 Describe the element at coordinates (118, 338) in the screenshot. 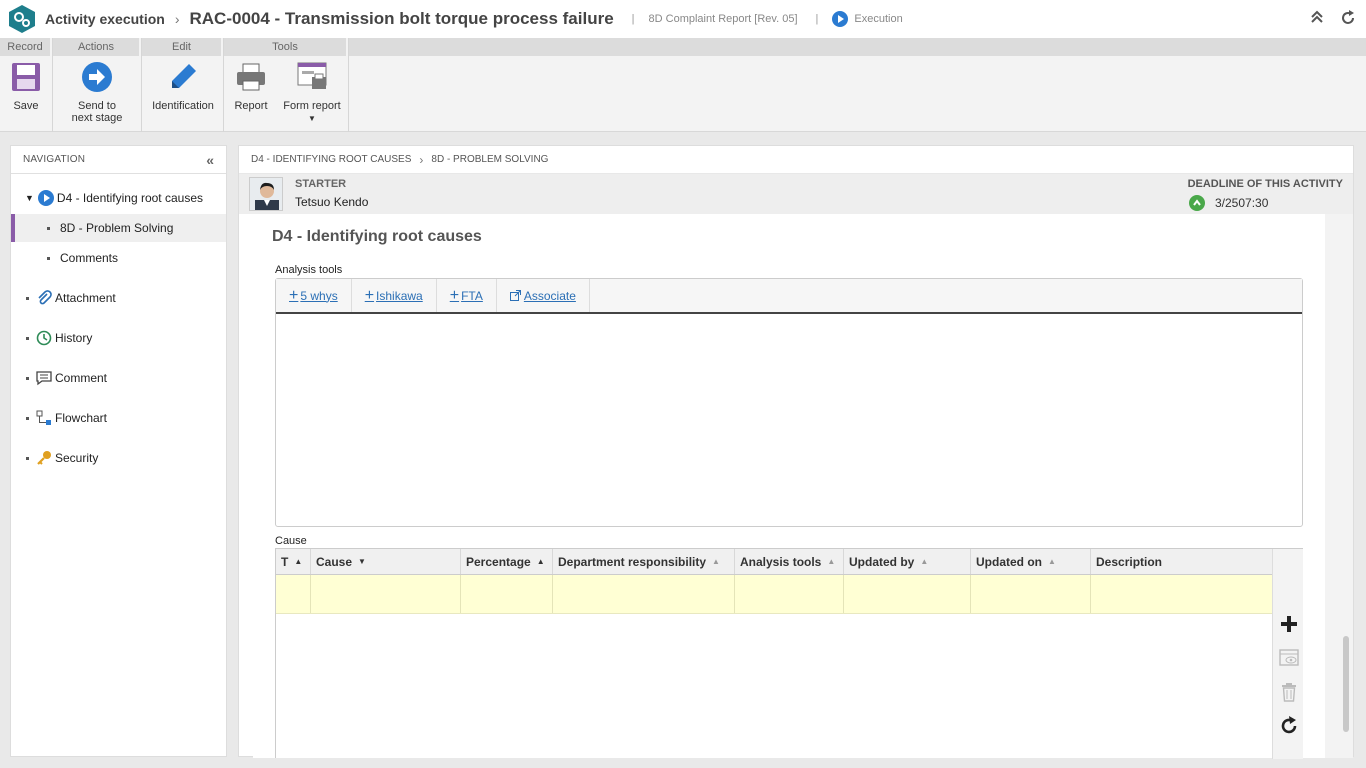

I see `nav-item-history: History` at that location.